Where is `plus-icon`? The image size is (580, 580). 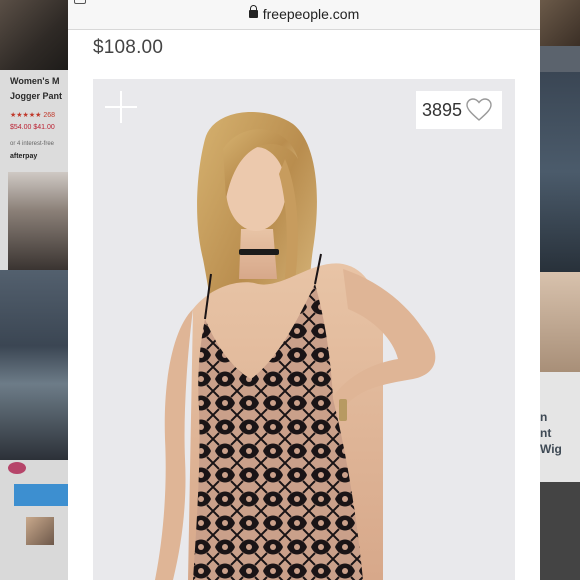
plus-icon is located at coordinates (121, 107).